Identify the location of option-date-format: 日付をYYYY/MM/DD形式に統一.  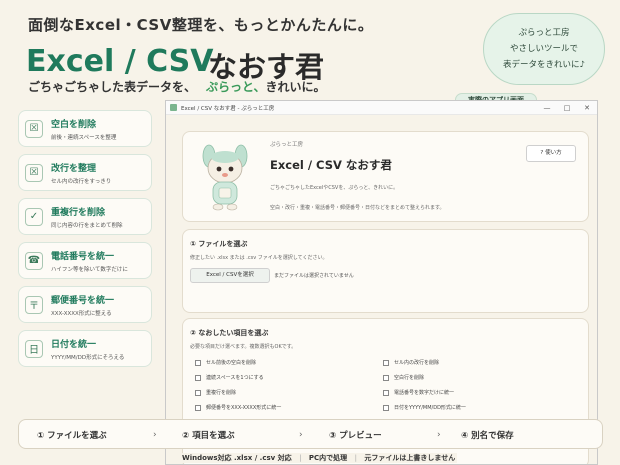
(424, 407).